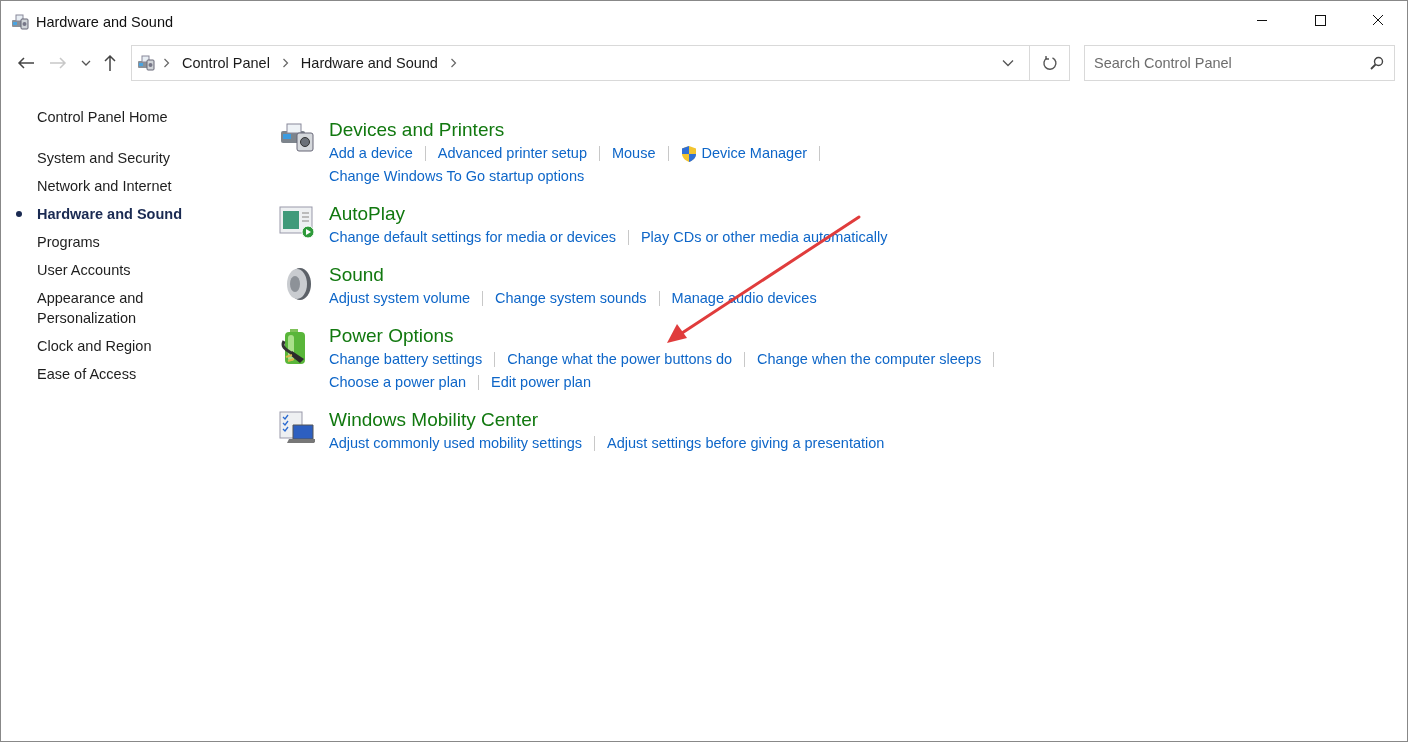  What do you see at coordinates (371, 153) in the screenshot?
I see `task-link: Add a device` at bounding box center [371, 153].